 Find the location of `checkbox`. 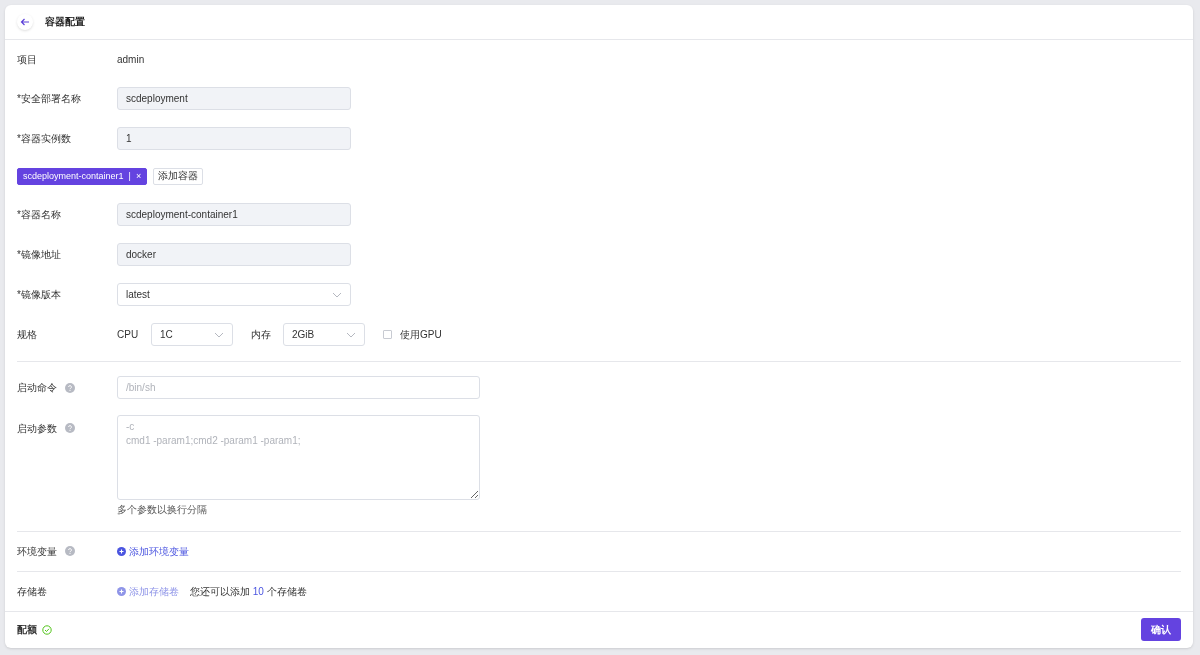

checkbox is located at coordinates (387, 334).